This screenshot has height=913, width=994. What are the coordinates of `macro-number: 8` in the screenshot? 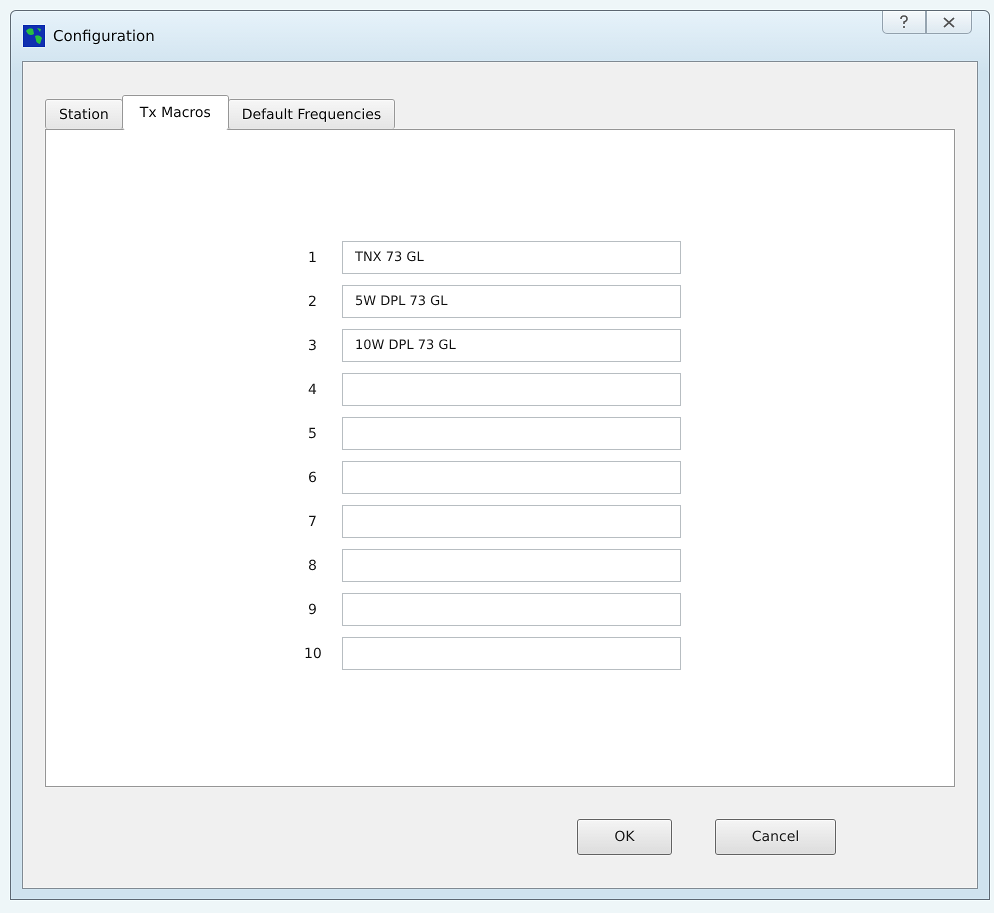 It's located at (312, 566).